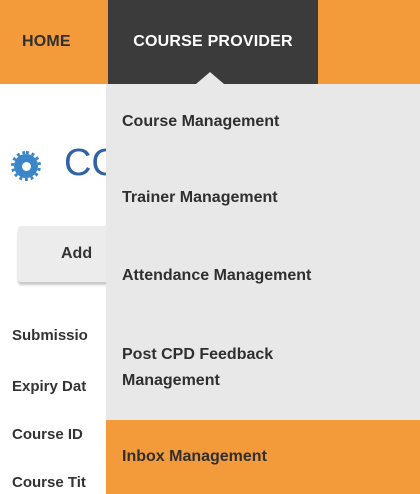 The image size is (420, 494). What do you see at coordinates (26, 166) in the screenshot?
I see `gear-icon` at bounding box center [26, 166].